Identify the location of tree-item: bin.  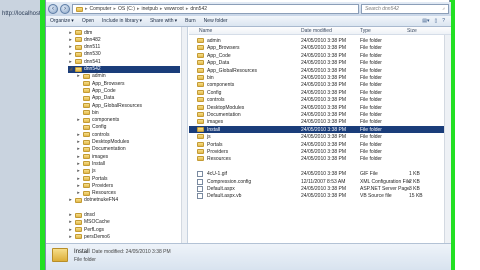
(128, 112).